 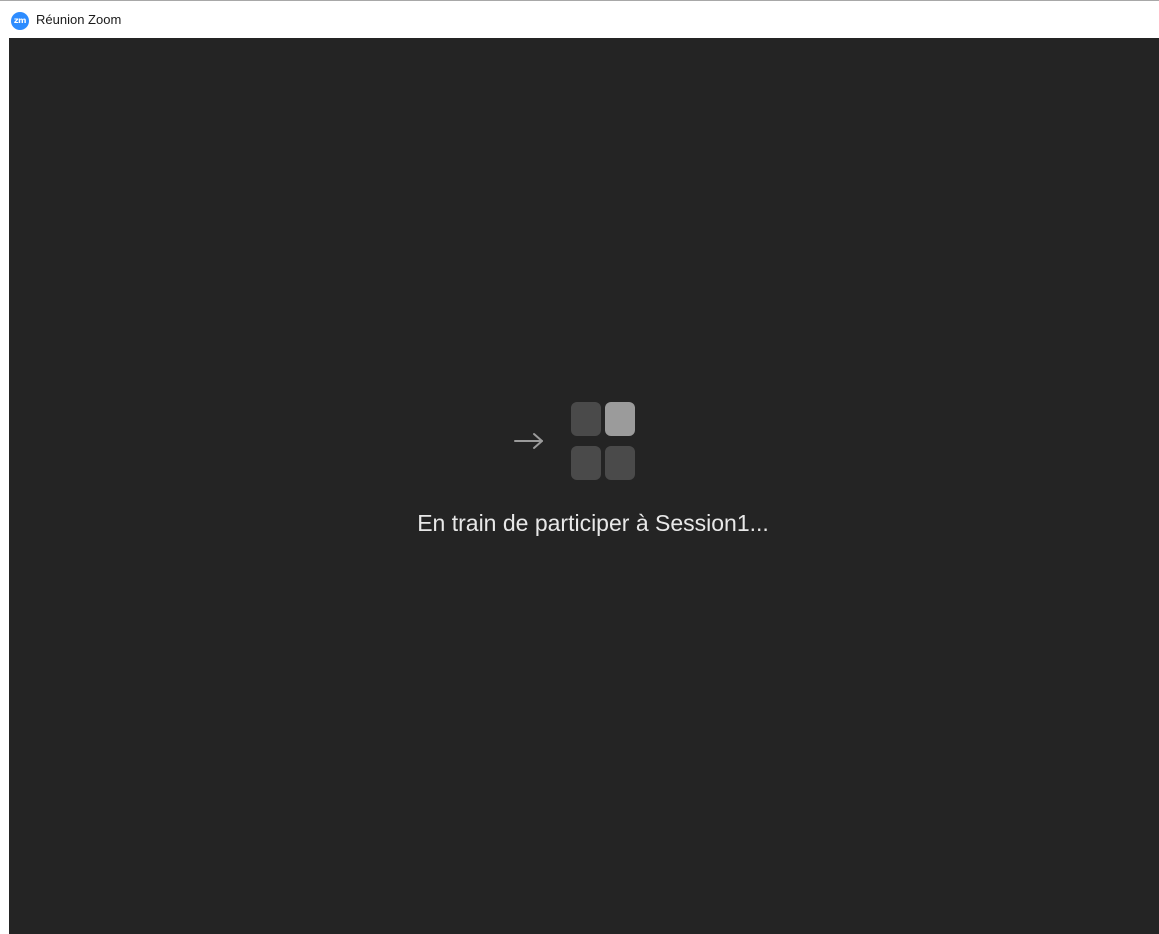 What do you see at coordinates (528, 441) in the screenshot?
I see `arrow-right-icon` at bounding box center [528, 441].